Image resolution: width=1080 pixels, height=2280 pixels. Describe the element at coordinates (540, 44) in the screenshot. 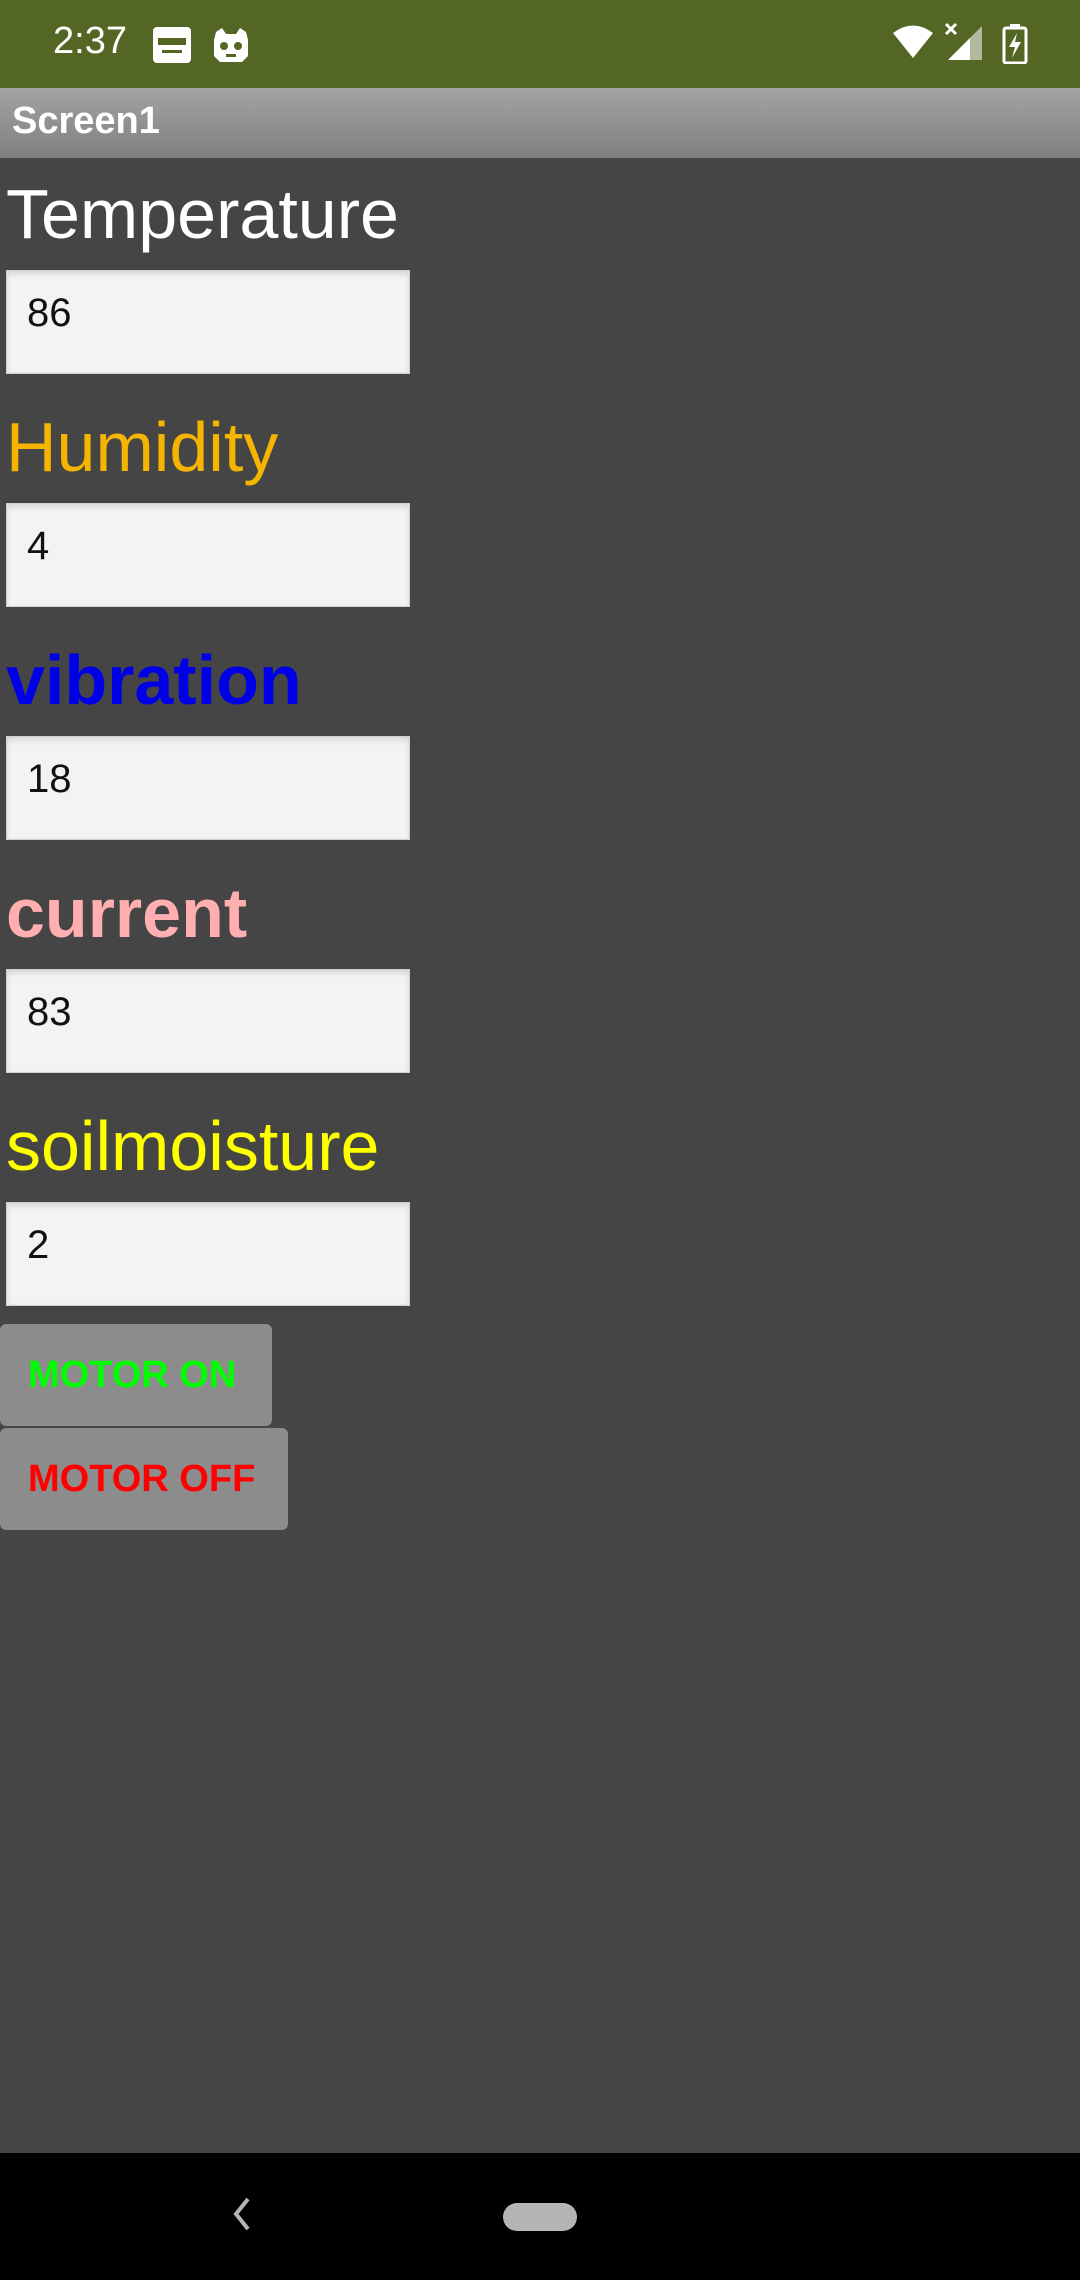

I see `status-bar: 2:37` at that location.